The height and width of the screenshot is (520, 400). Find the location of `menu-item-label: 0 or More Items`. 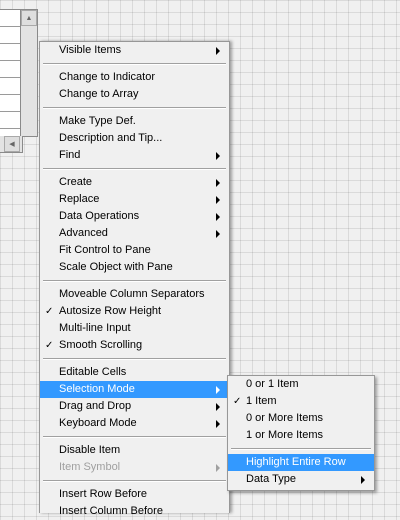

menu-item-label: 0 or More Items is located at coordinates (285, 418).